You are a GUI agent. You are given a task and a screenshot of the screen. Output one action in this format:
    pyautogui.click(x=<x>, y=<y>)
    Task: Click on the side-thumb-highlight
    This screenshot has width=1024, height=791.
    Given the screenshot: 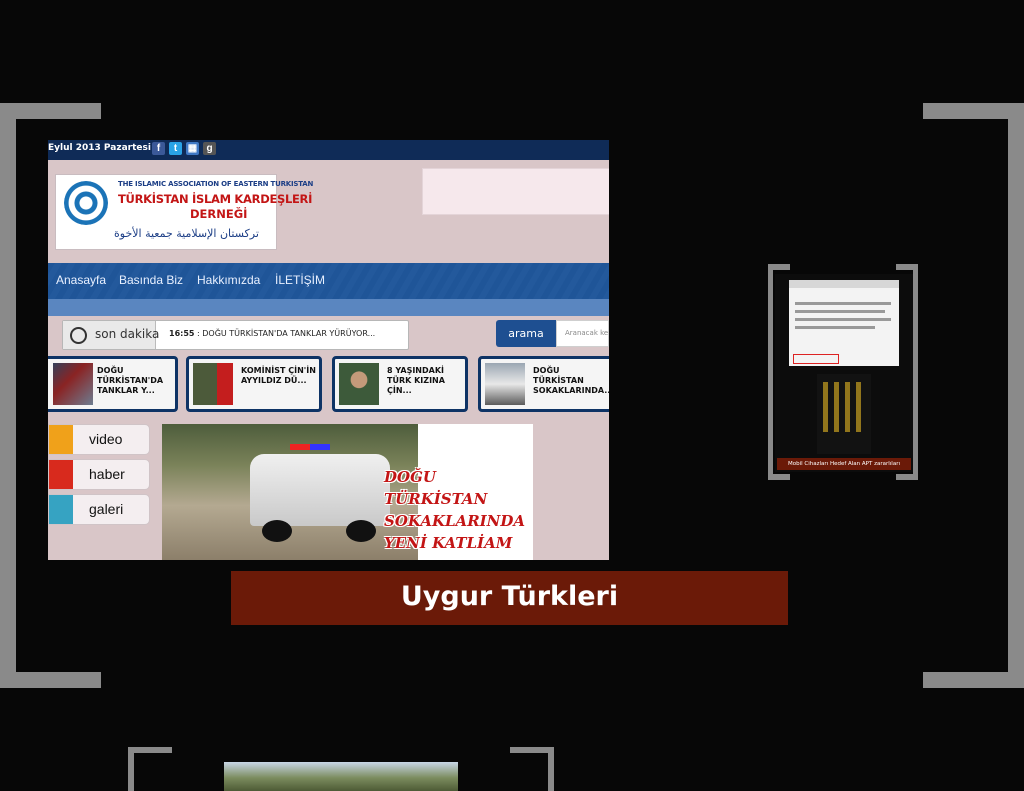 What is the action you would take?
    pyautogui.click(x=816, y=359)
    